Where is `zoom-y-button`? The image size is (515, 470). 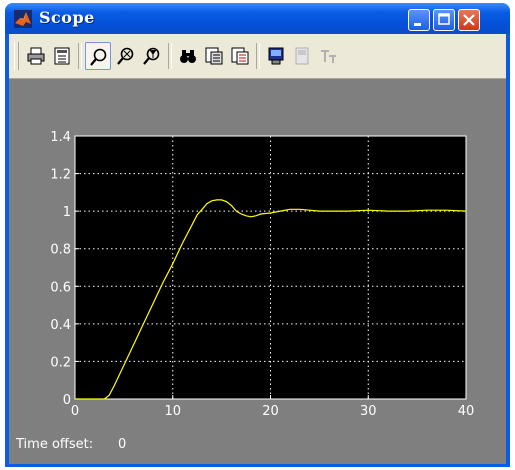 zoom-y-button is located at coordinates (152, 56).